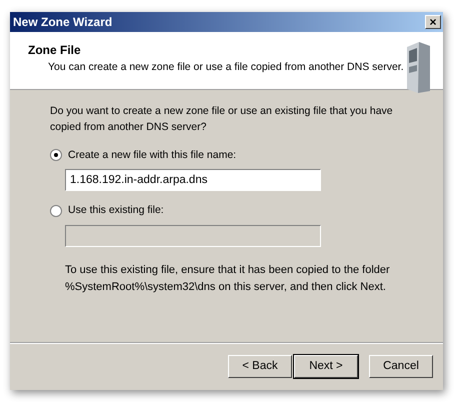 The width and height of the screenshot is (458, 403). What do you see at coordinates (152, 156) in the screenshot?
I see `radio-label: Create a new file with this file name:` at bounding box center [152, 156].